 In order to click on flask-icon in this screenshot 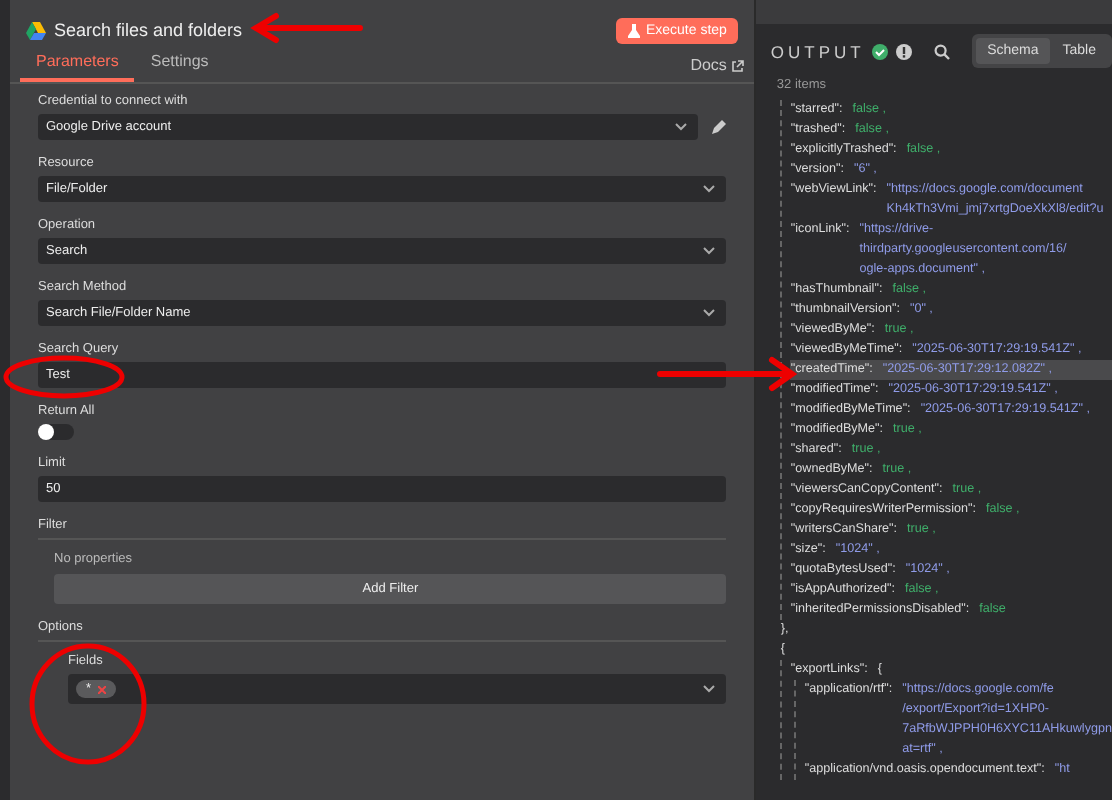, I will do `click(633, 30)`.